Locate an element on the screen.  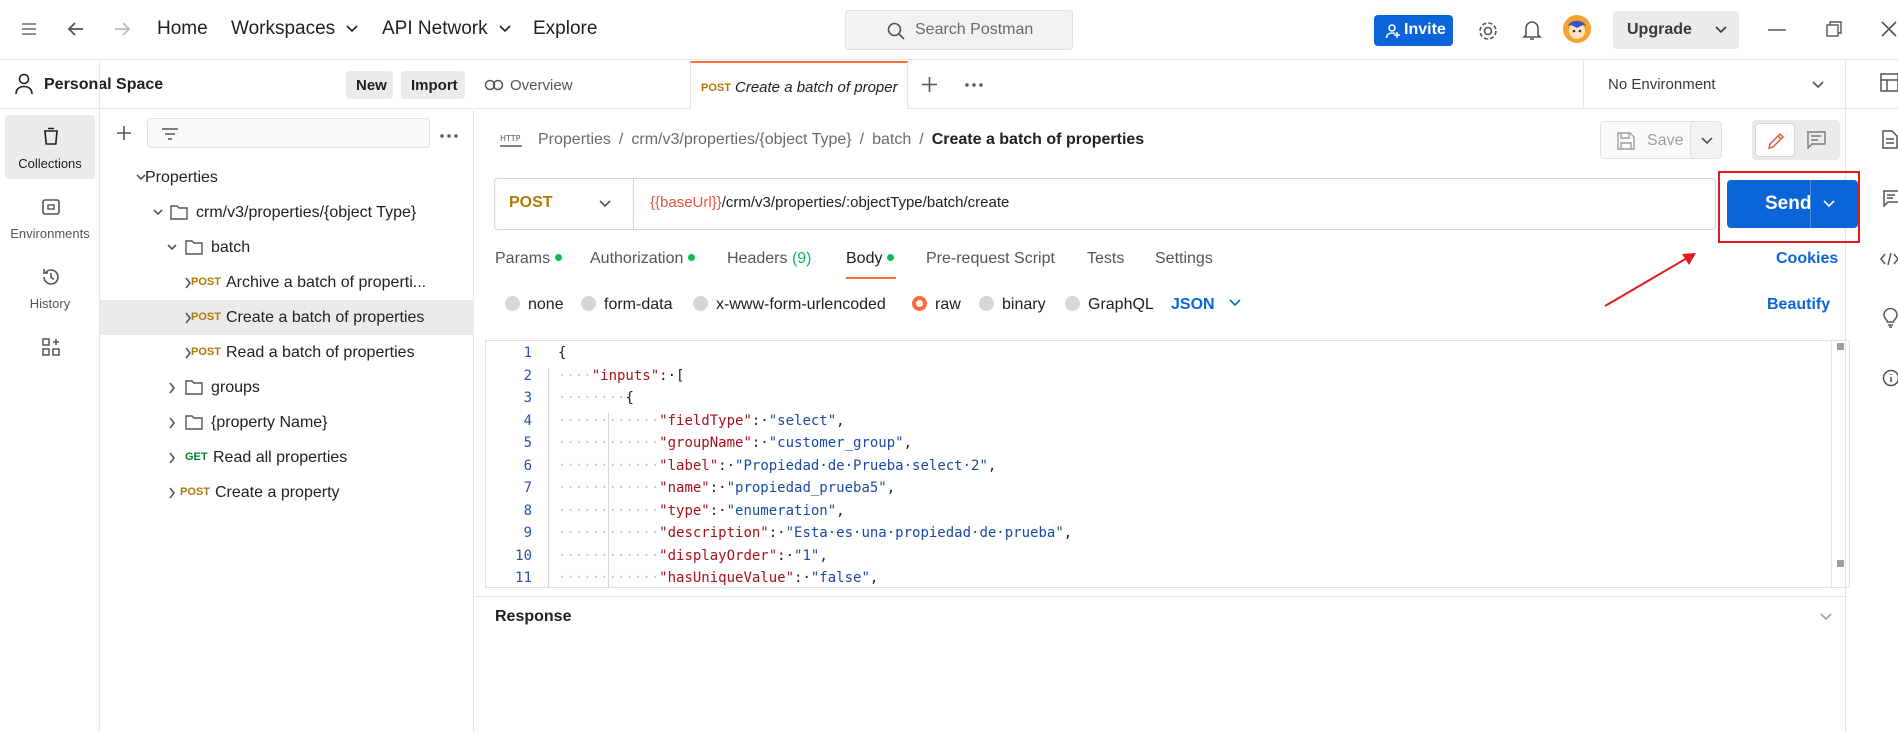
tab-authorization: Authorization is located at coordinates (643, 259).